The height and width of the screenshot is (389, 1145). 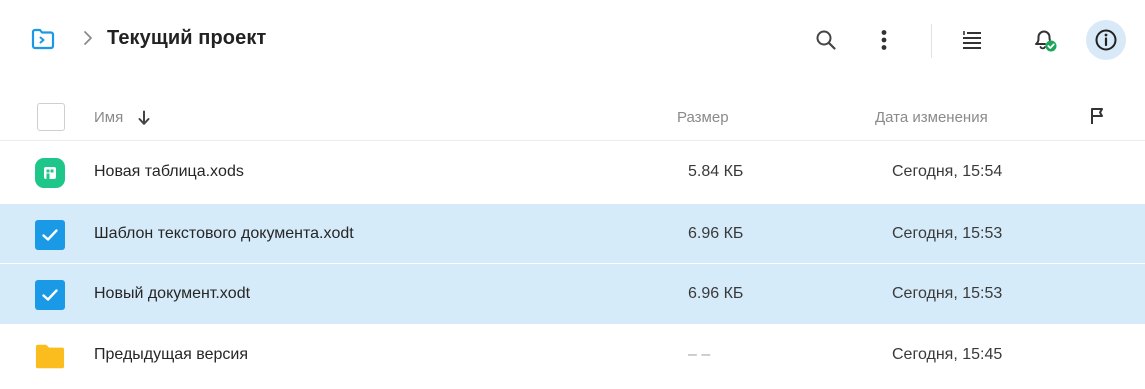 I want to click on file-name: Новый документ.xodt, so click(x=172, y=293).